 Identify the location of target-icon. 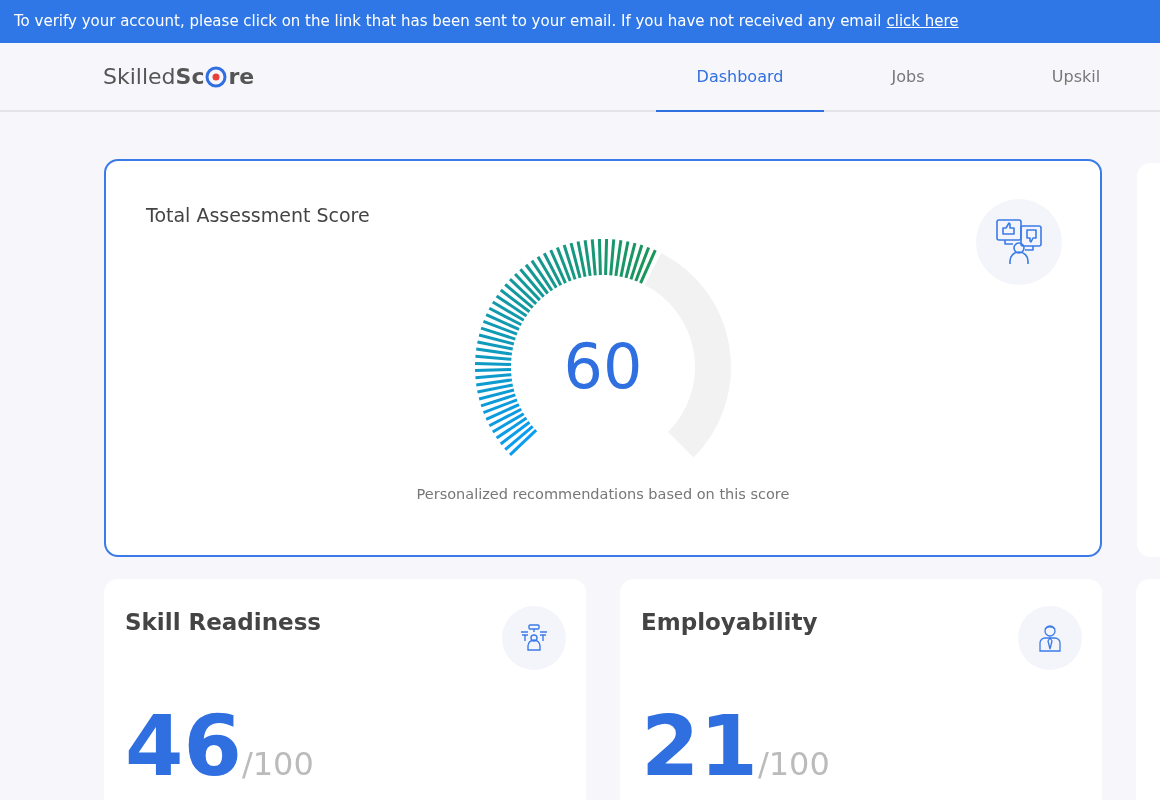
(216, 76).